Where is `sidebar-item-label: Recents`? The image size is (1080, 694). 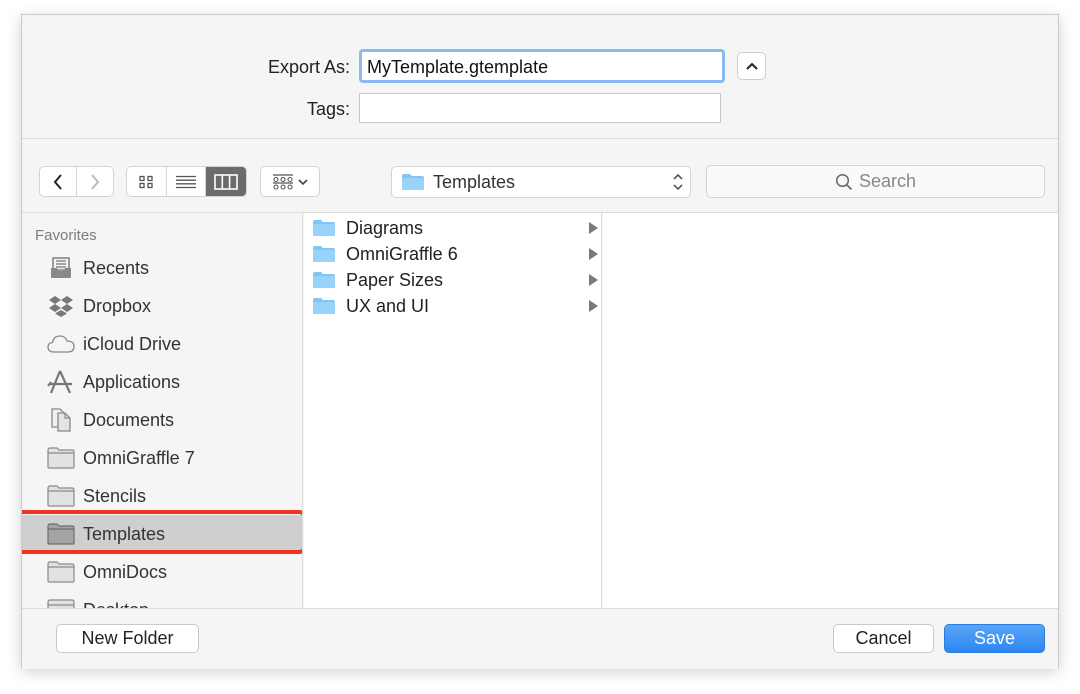
sidebar-item-label: Recents is located at coordinates (116, 267).